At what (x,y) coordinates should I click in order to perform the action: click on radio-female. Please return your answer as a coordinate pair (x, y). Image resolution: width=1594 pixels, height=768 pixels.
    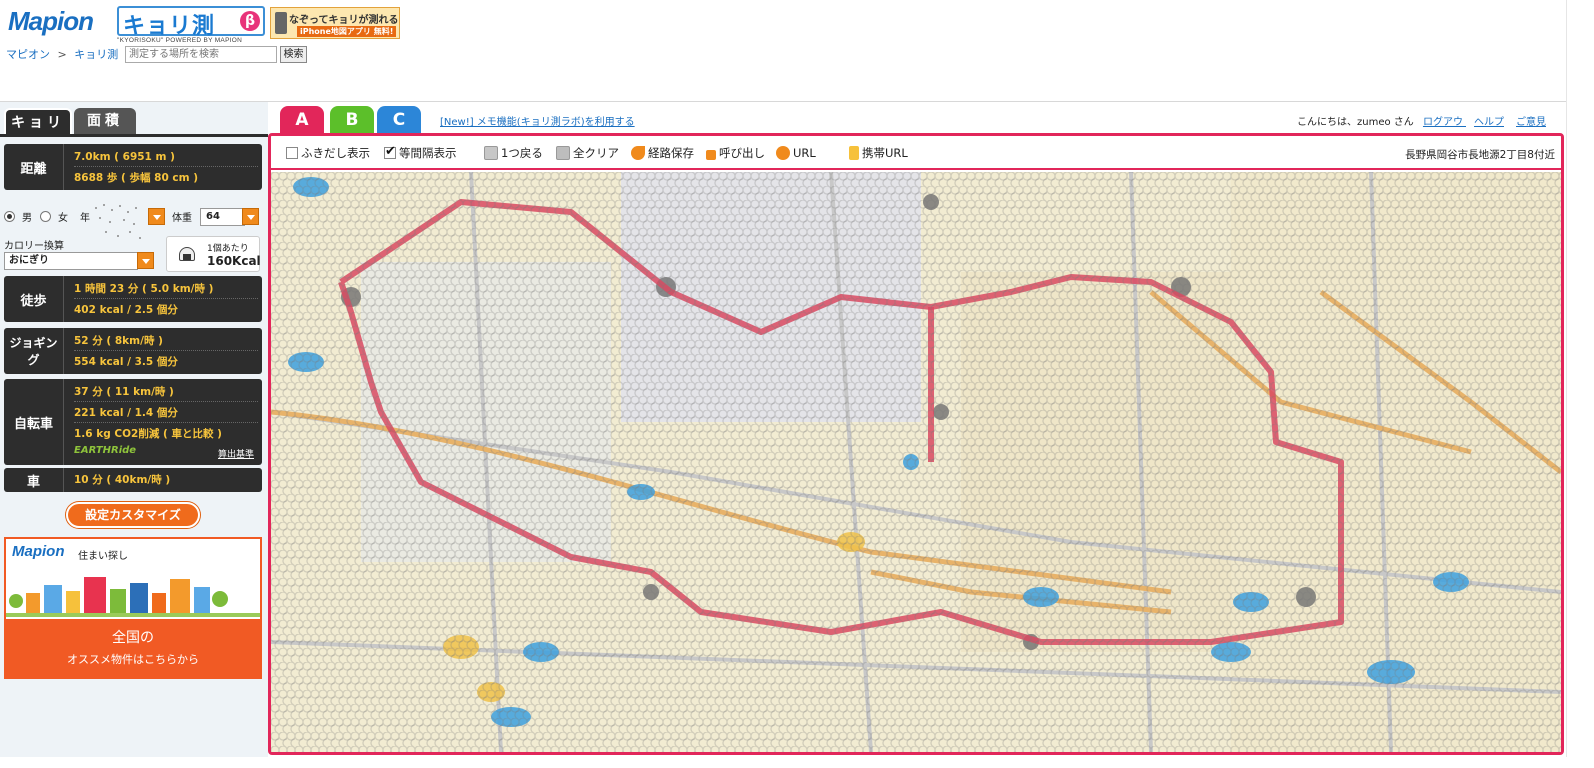
    Looking at the image, I should click on (45, 216).